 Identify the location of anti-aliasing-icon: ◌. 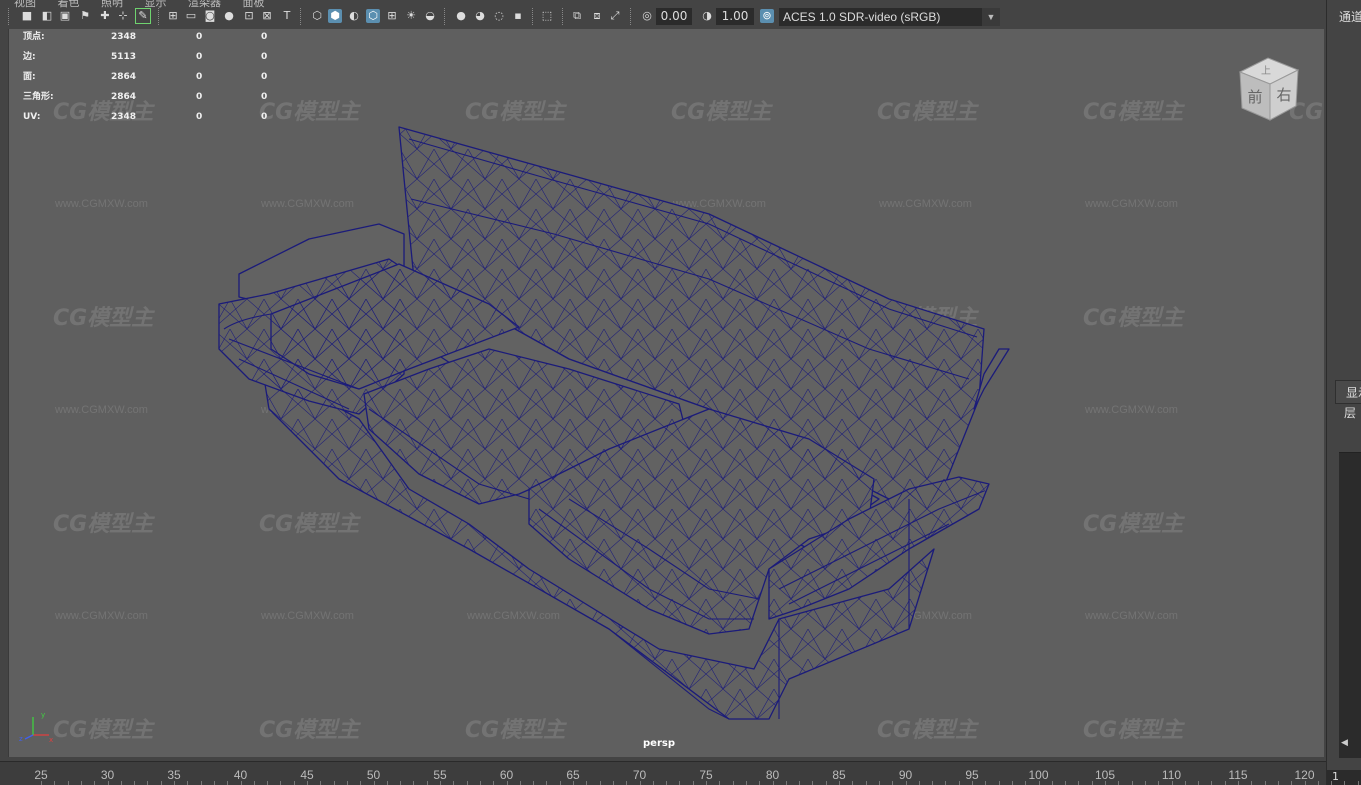
(499, 16).